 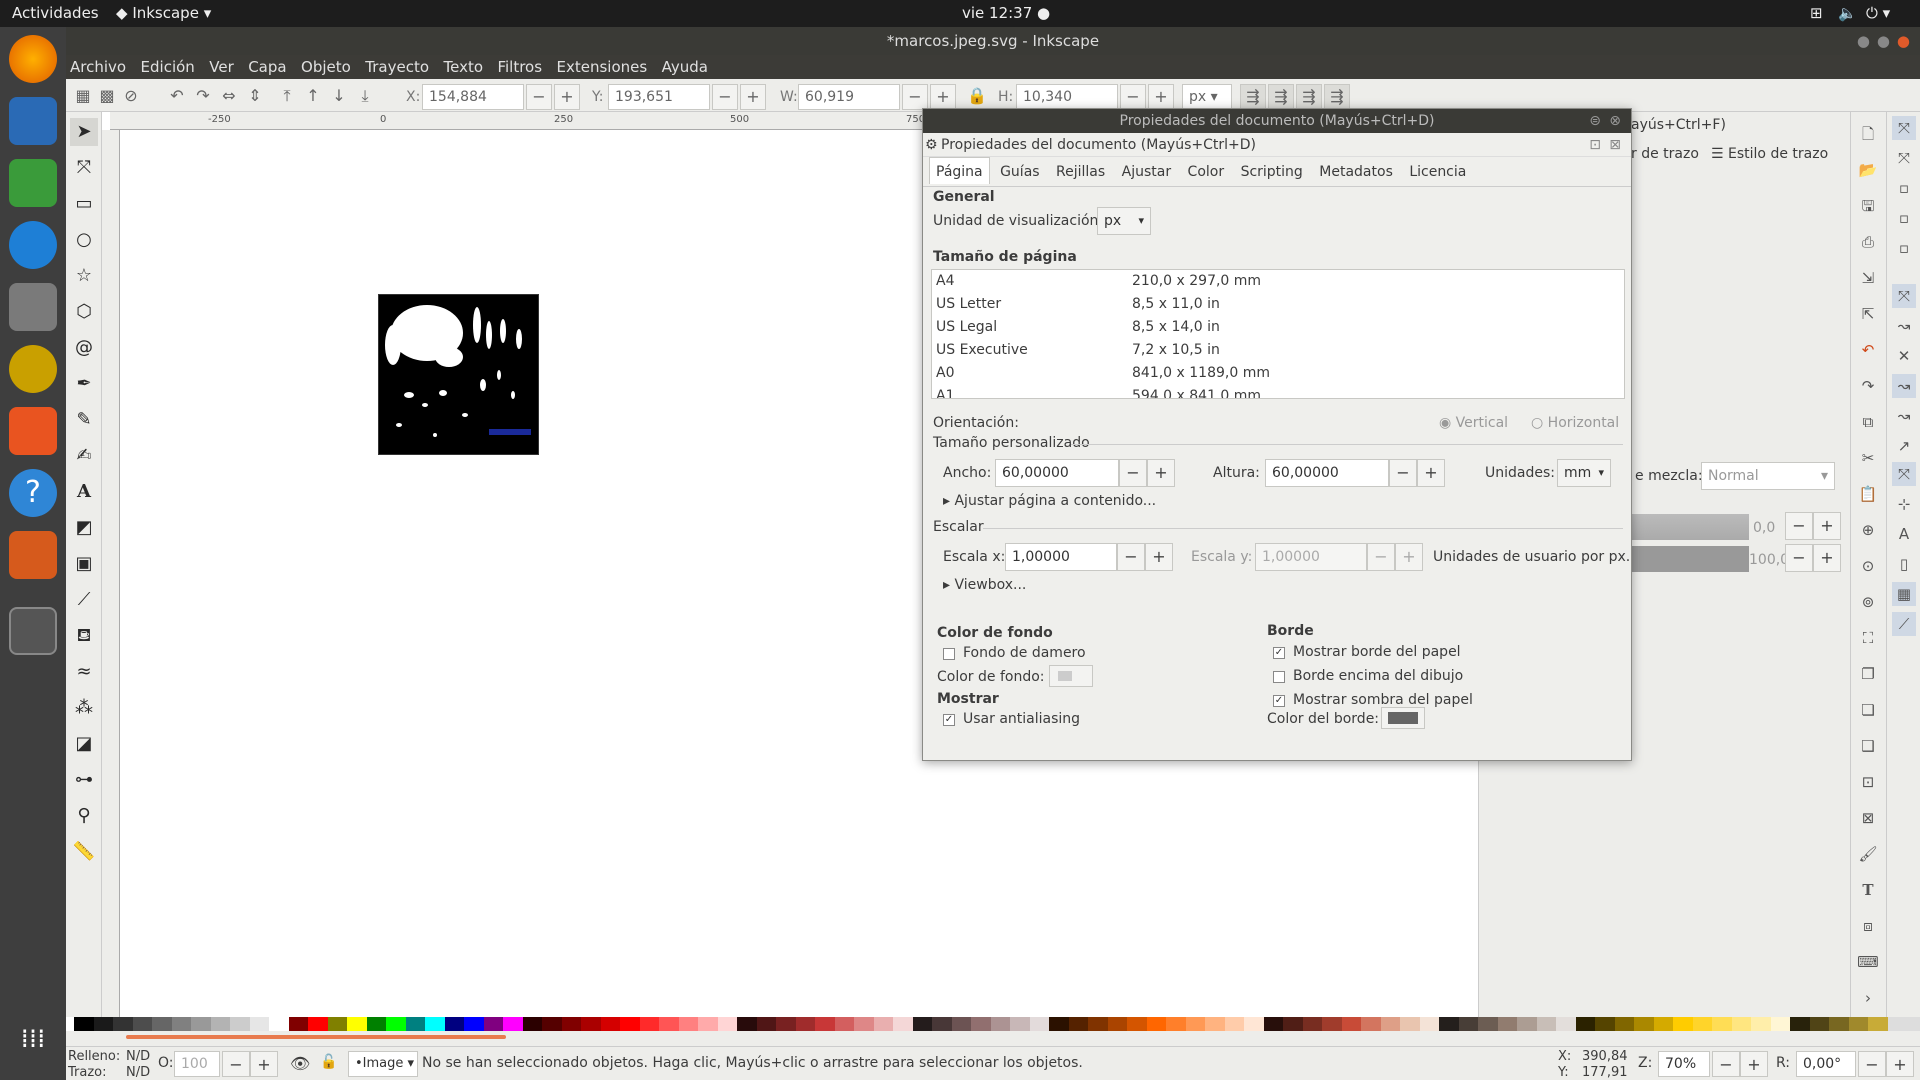 I want to click on zoom-selection-icon: ⊕, so click(x=1868, y=530).